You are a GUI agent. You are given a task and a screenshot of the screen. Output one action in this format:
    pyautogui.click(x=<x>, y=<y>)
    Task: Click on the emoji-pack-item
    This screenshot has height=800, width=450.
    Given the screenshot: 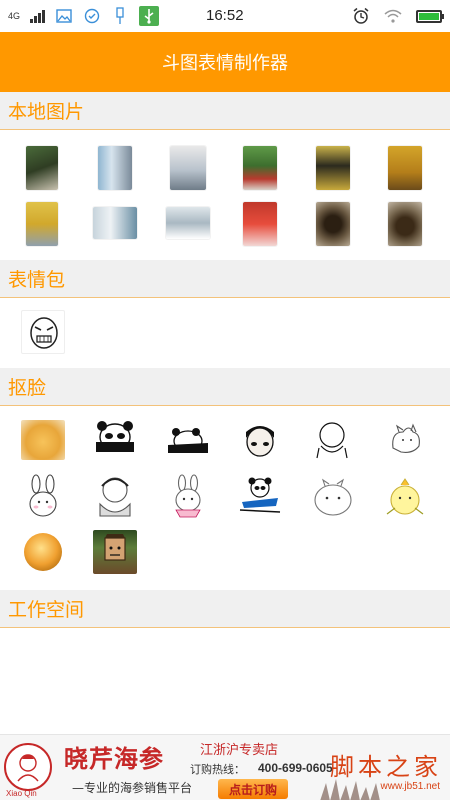 What is the action you would take?
    pyautogui.click(x=43, y=332)
    